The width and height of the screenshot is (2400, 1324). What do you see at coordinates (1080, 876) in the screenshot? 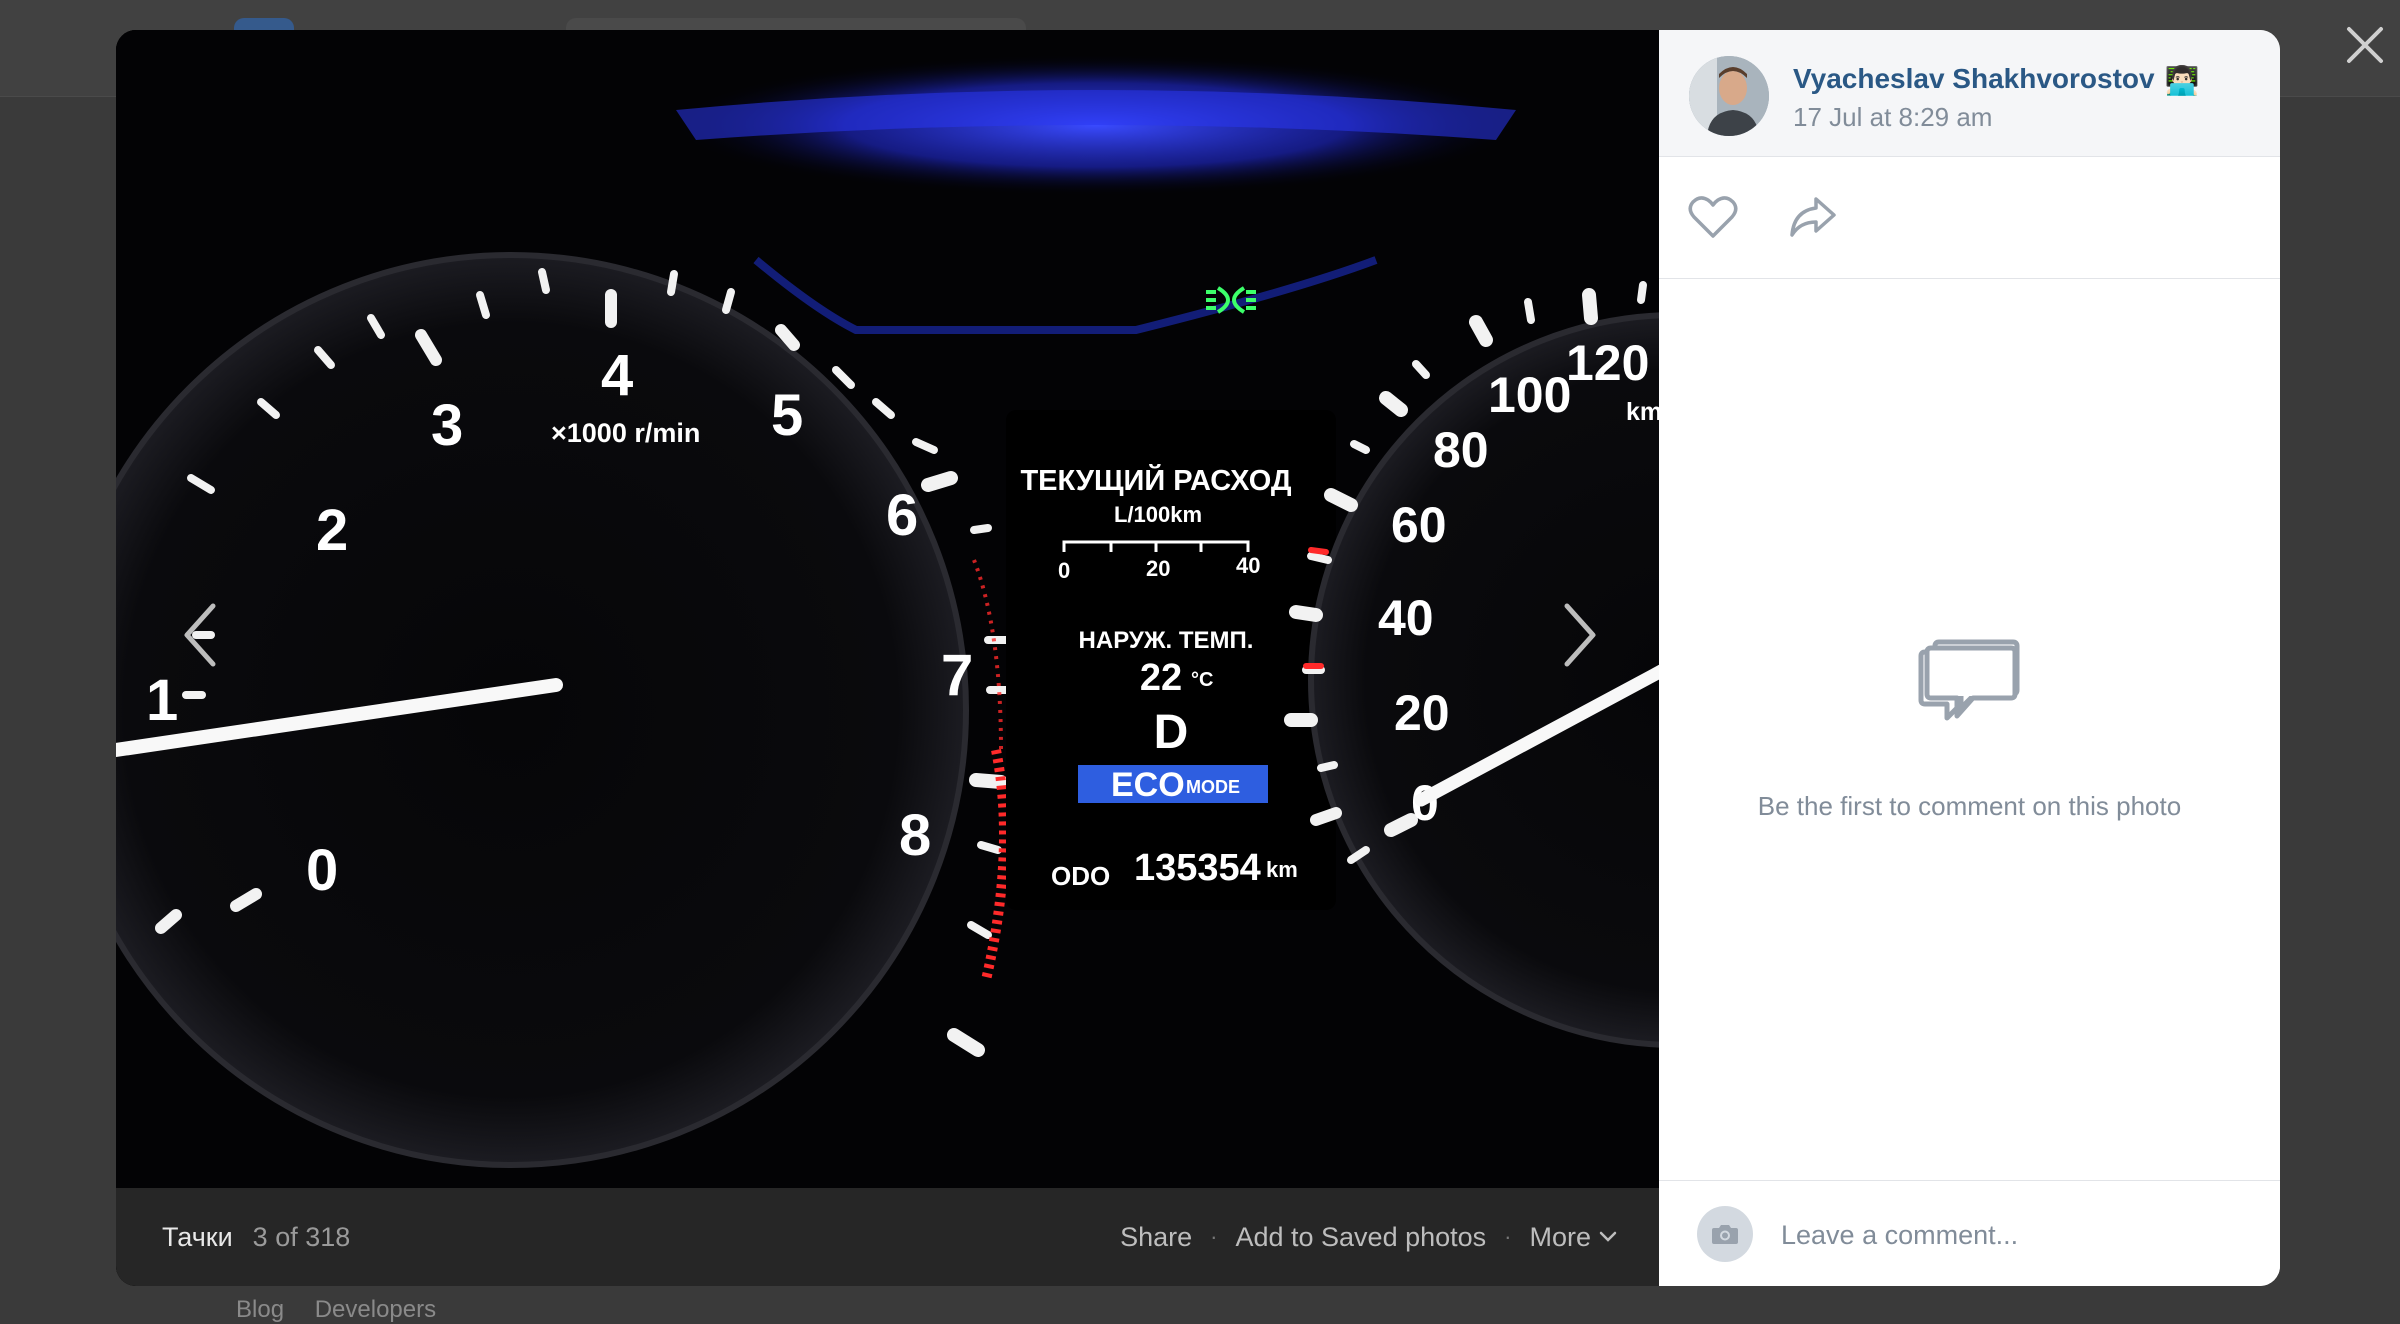
I see `odo-label: ODO` at bounding box center [1080, 876].